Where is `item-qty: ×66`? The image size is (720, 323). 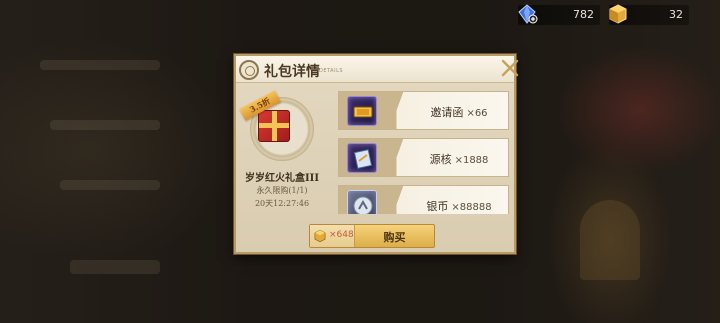
item-qty: ×66 is located at coordinates (477, 113).